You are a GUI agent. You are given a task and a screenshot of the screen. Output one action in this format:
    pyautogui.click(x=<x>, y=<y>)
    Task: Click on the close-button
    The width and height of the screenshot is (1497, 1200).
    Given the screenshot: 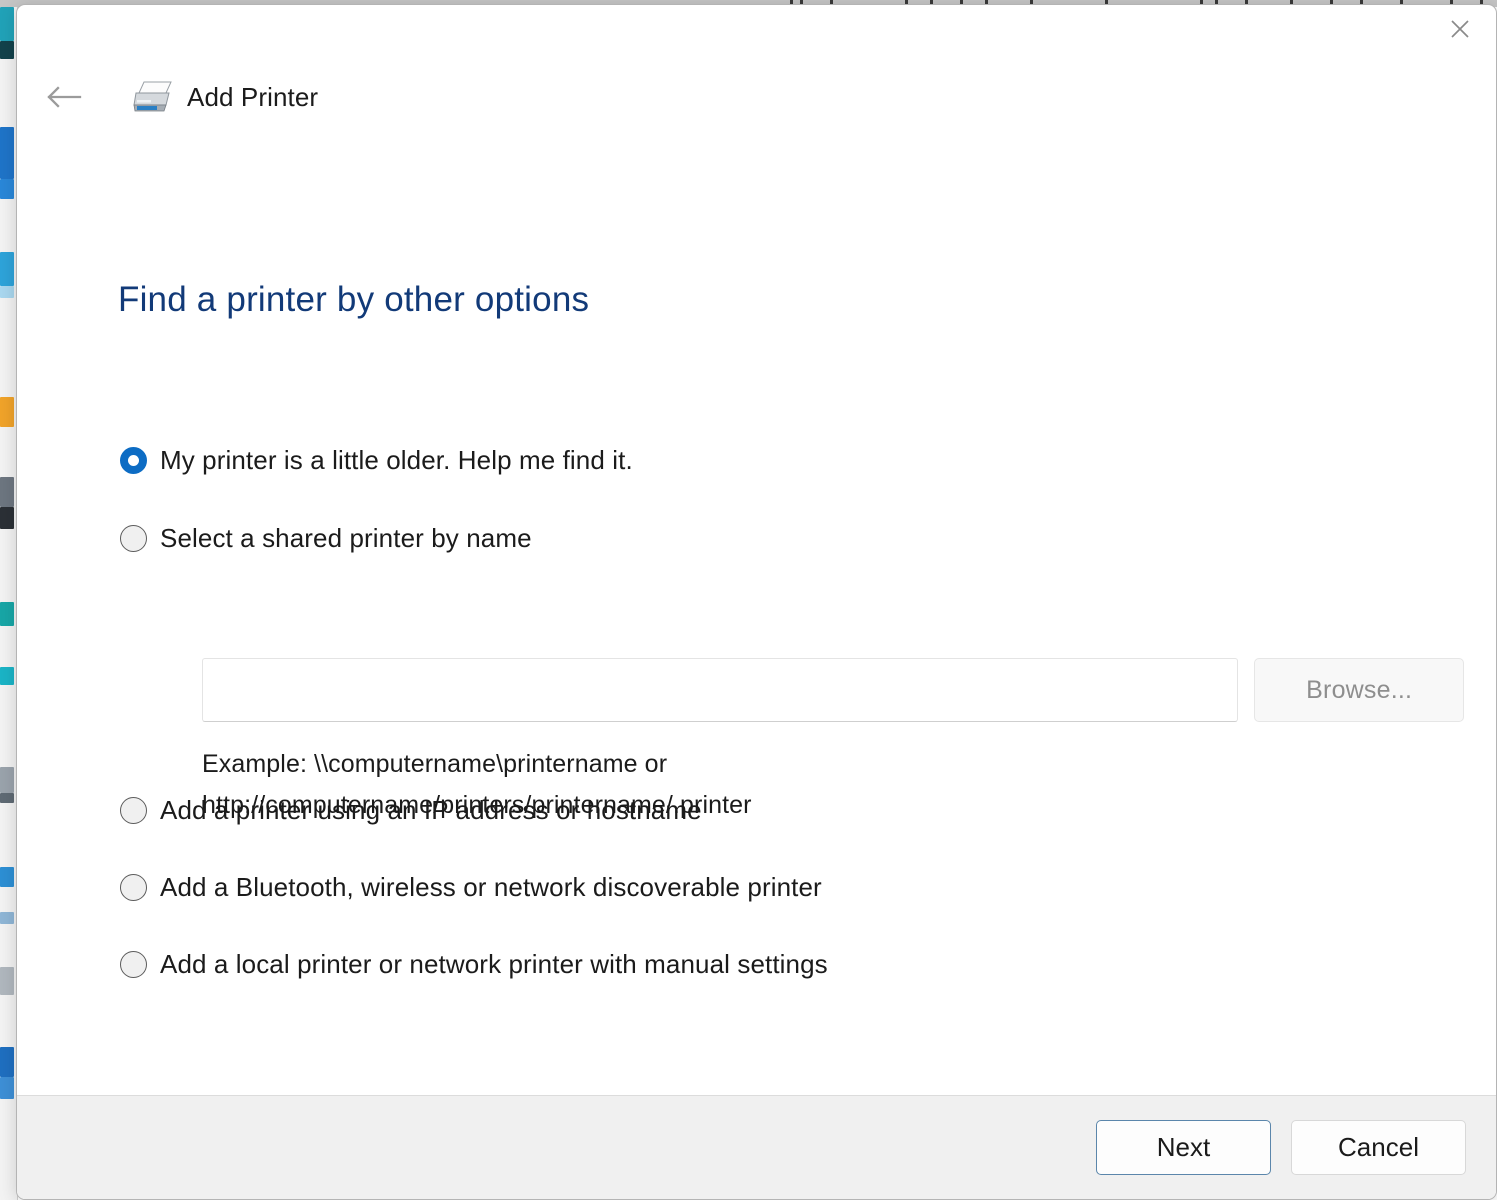 What is the action you would take?
    pyautogui.click(x=1460, y=29)
    